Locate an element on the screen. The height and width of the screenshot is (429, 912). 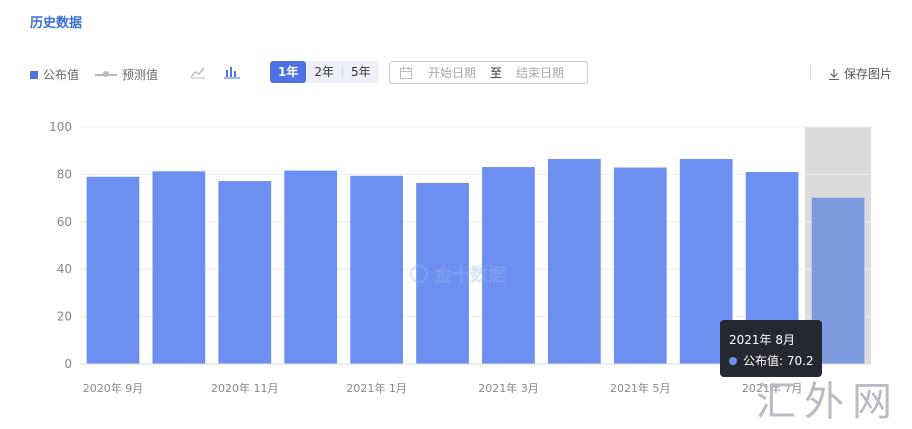
tooltip-date: 2021年 8月 is located at coordinates (762, 340).